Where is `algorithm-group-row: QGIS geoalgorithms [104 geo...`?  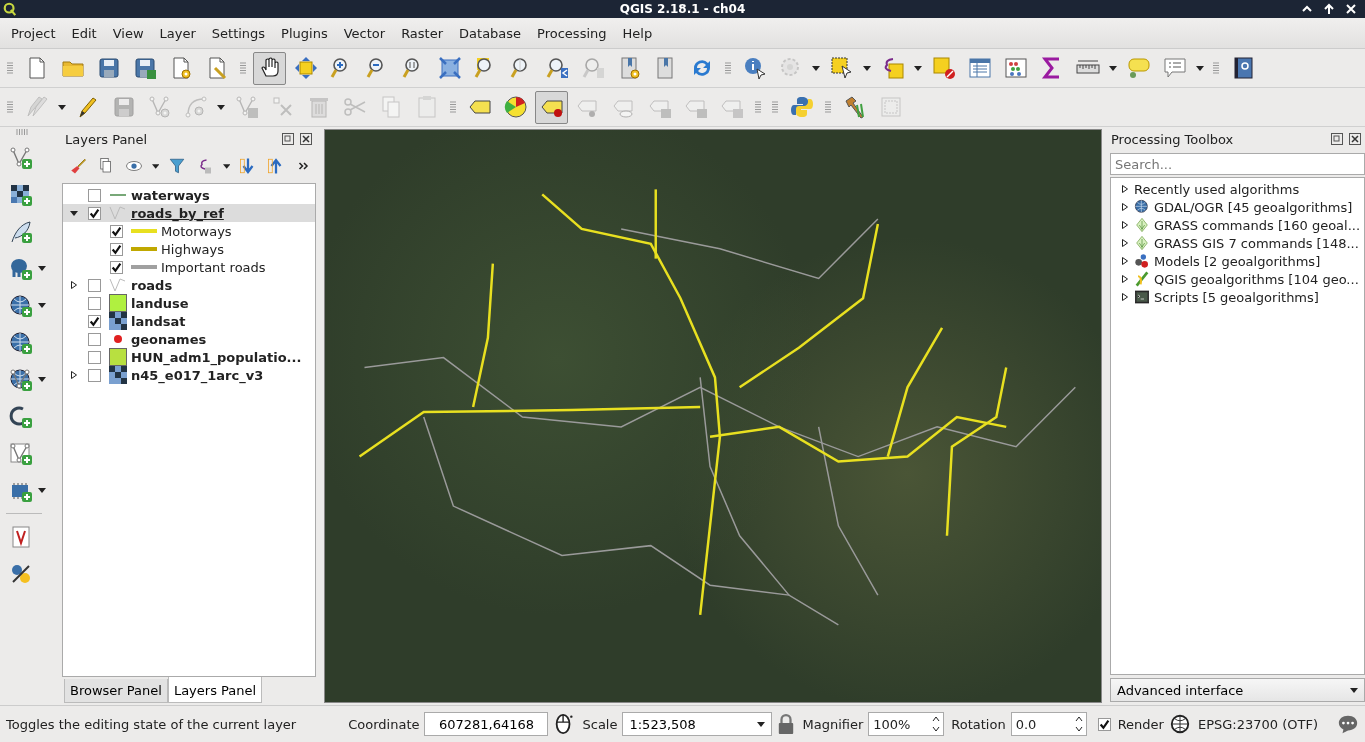
algorithm-group-row: QGIS geoalgorithms [104 geo... is located at coordinates (1237, 279).